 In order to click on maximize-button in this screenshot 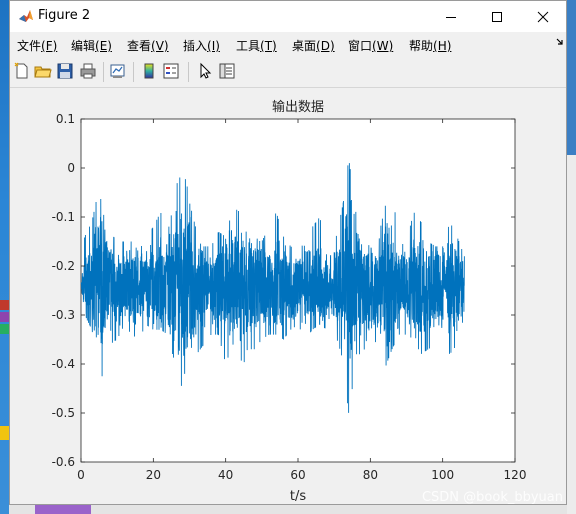, I will do `click(497, 16)`.